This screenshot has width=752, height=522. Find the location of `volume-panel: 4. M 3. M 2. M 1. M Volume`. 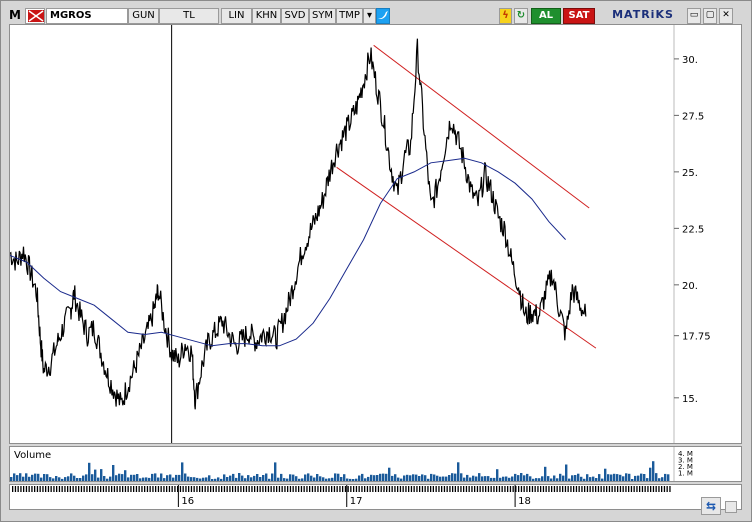

volume-panel: 4. M 3. M 2. M 1. M Volume is located at coordinates (375, 464).